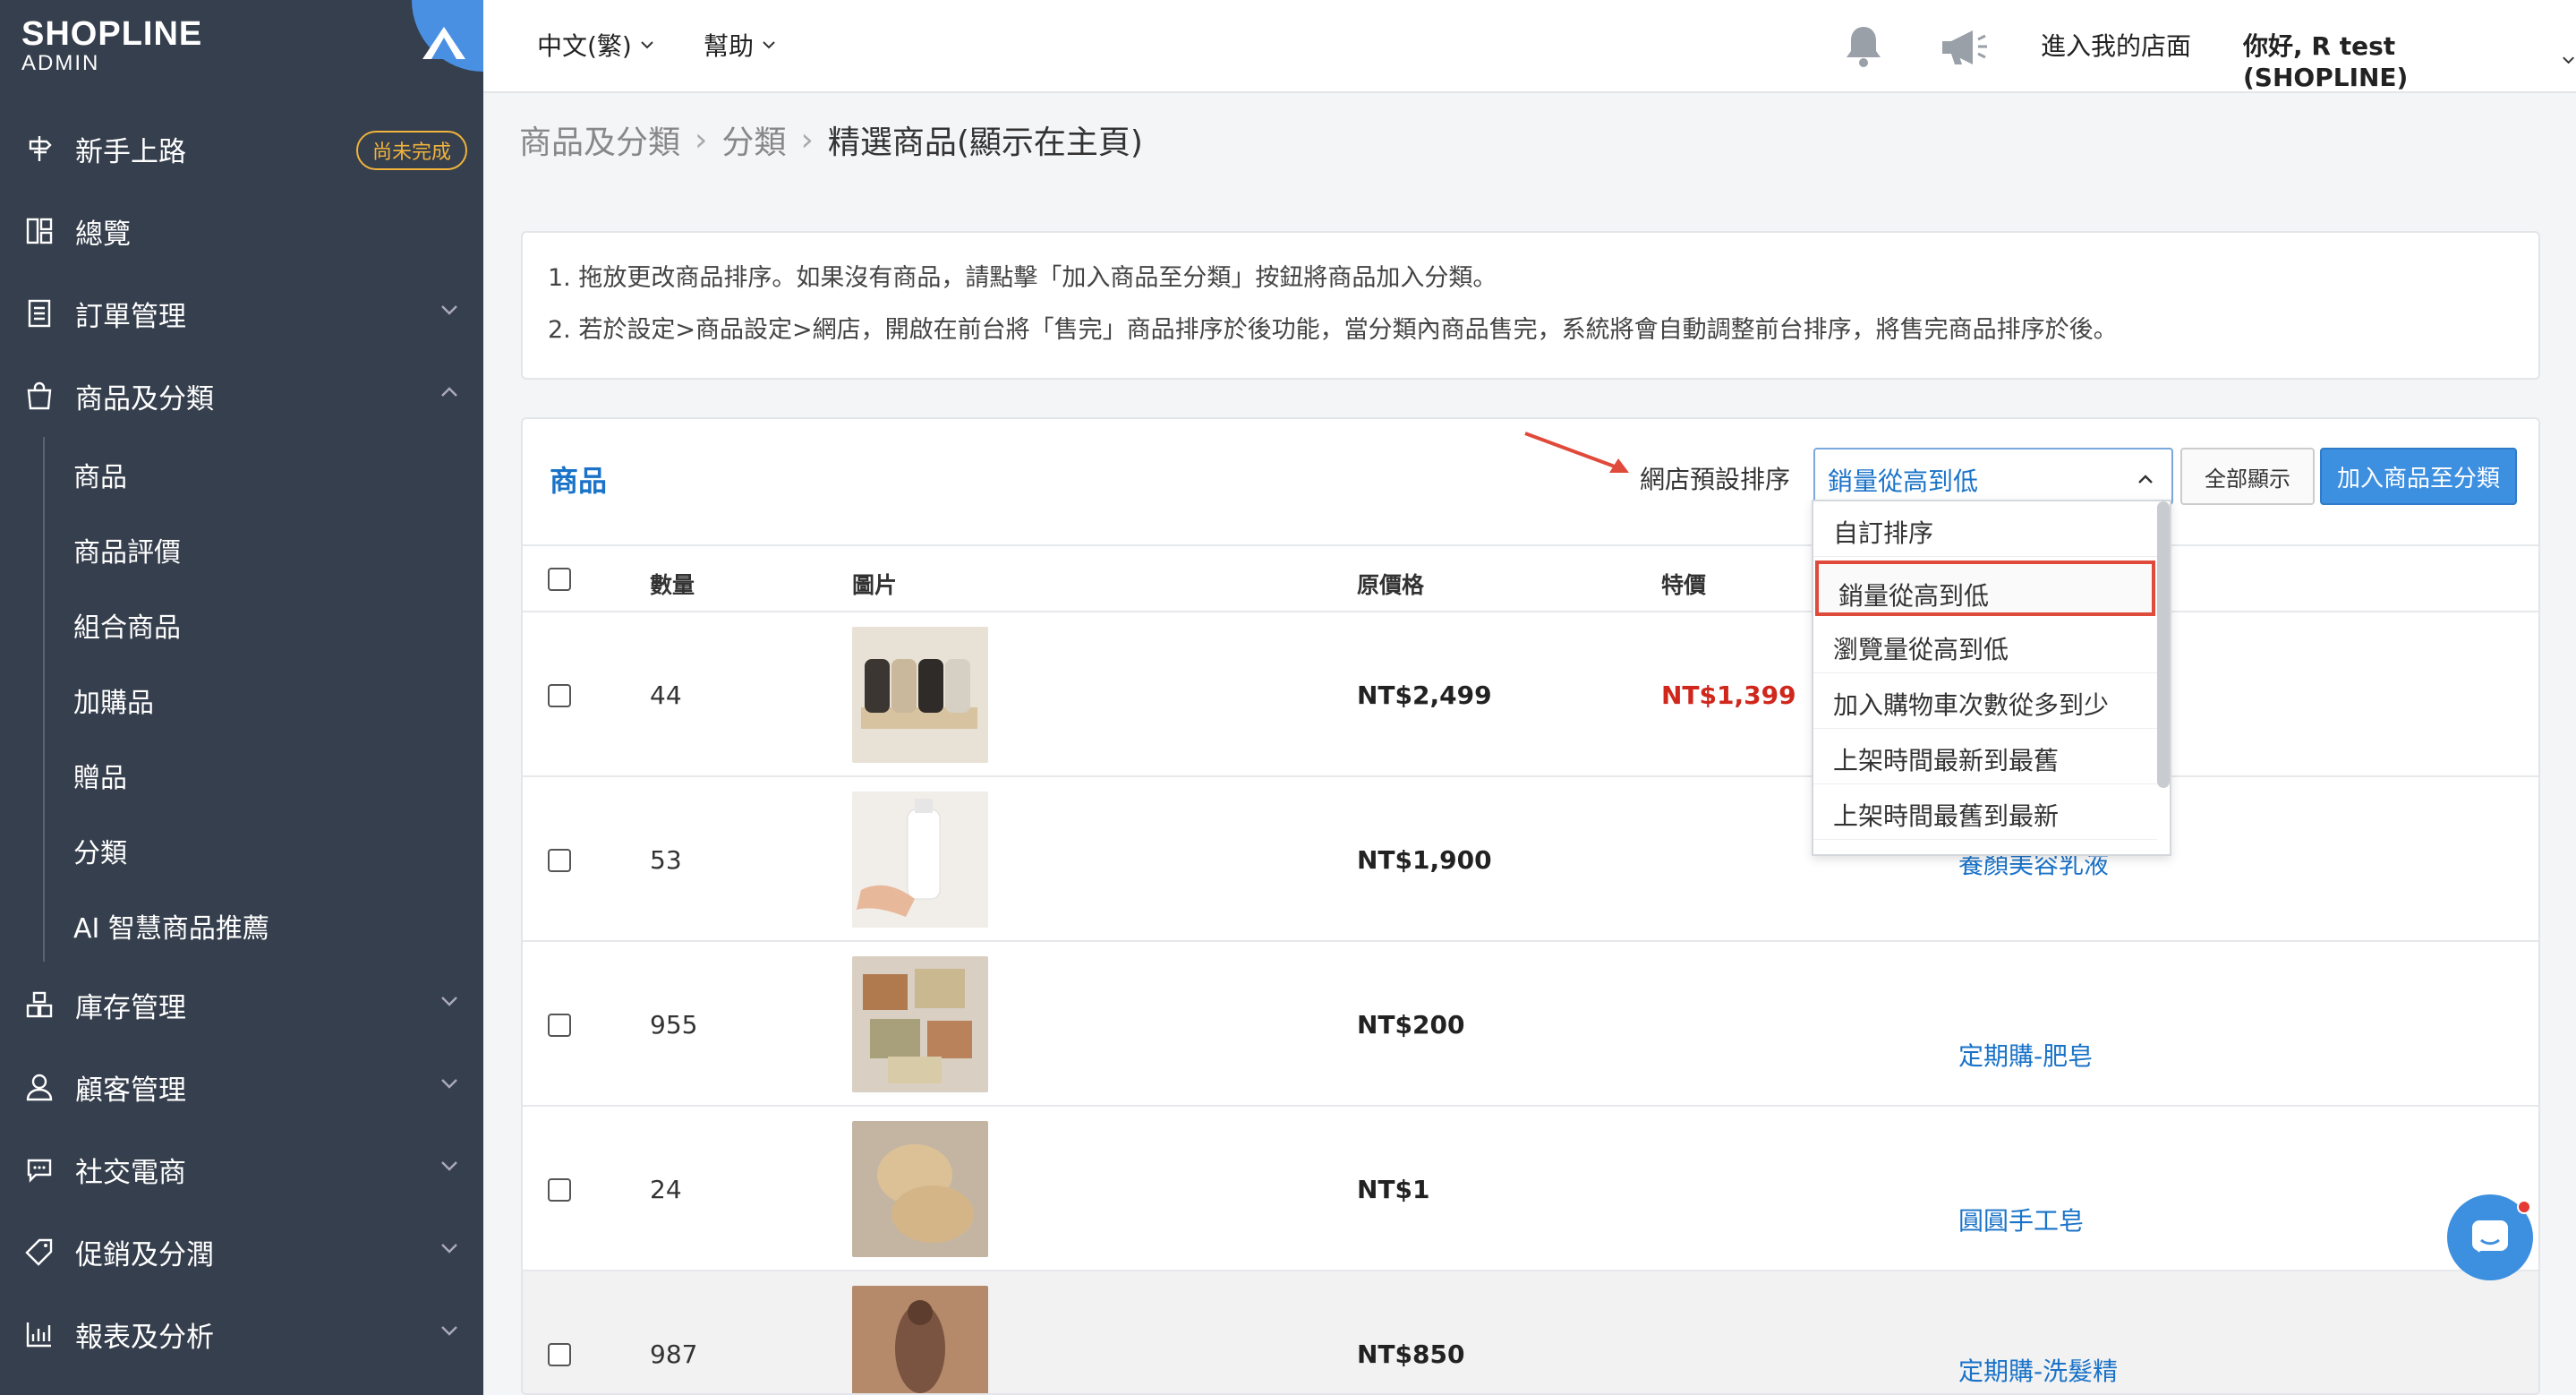  What do you see at coordinates (1985, 812) in the screenshot?
I see `sort-option: 上架時間最舊到最新` at bounding box center [1985, 812].